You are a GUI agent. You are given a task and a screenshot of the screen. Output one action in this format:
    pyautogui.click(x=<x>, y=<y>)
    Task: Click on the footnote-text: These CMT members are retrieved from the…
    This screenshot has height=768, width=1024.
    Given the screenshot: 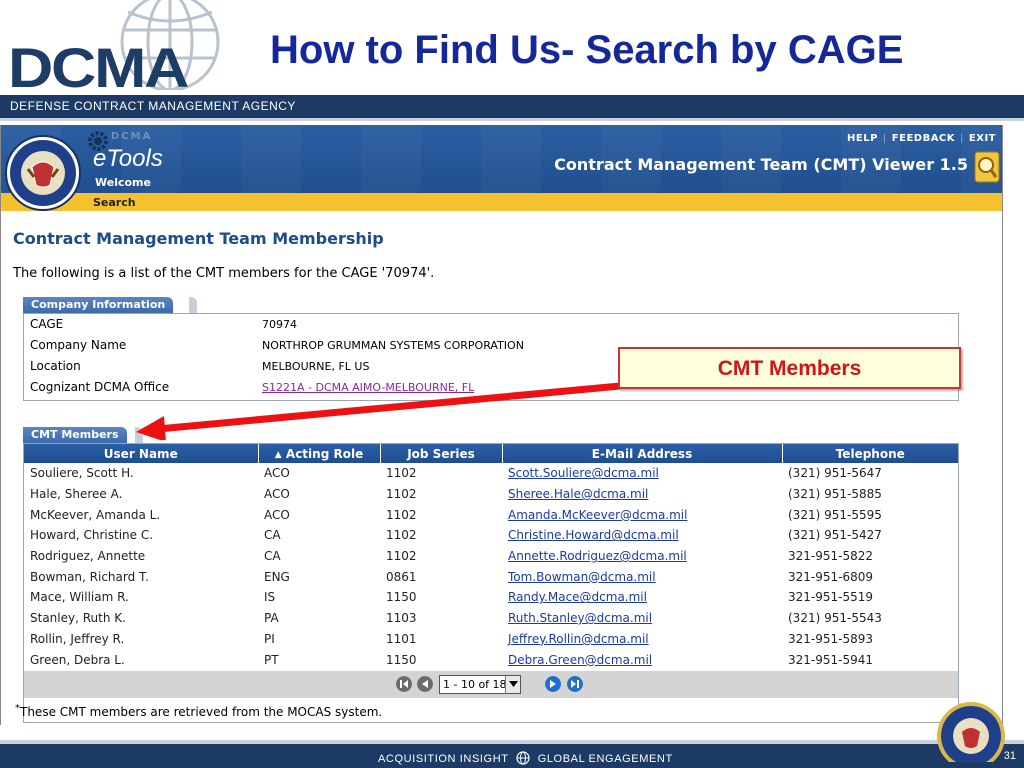 What is the action you would take?
    pyautogui.click(x=201, y=712)
    